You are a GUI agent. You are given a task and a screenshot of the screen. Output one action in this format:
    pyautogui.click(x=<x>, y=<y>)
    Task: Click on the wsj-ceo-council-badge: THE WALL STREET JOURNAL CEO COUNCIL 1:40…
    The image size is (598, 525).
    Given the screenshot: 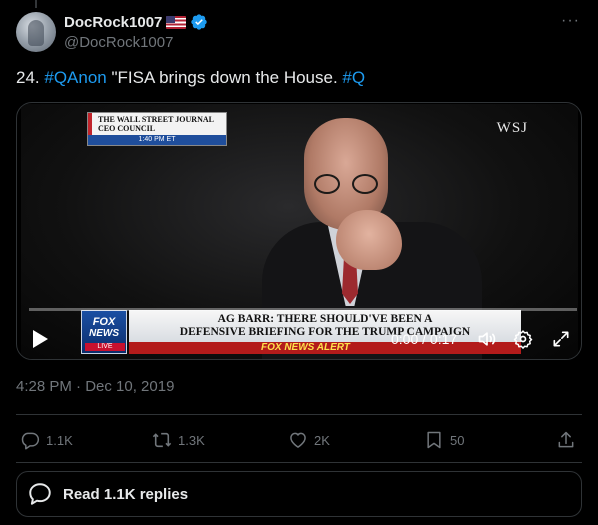 What is the action you would take?
    pyautogui.click(x=157, y=129)
    